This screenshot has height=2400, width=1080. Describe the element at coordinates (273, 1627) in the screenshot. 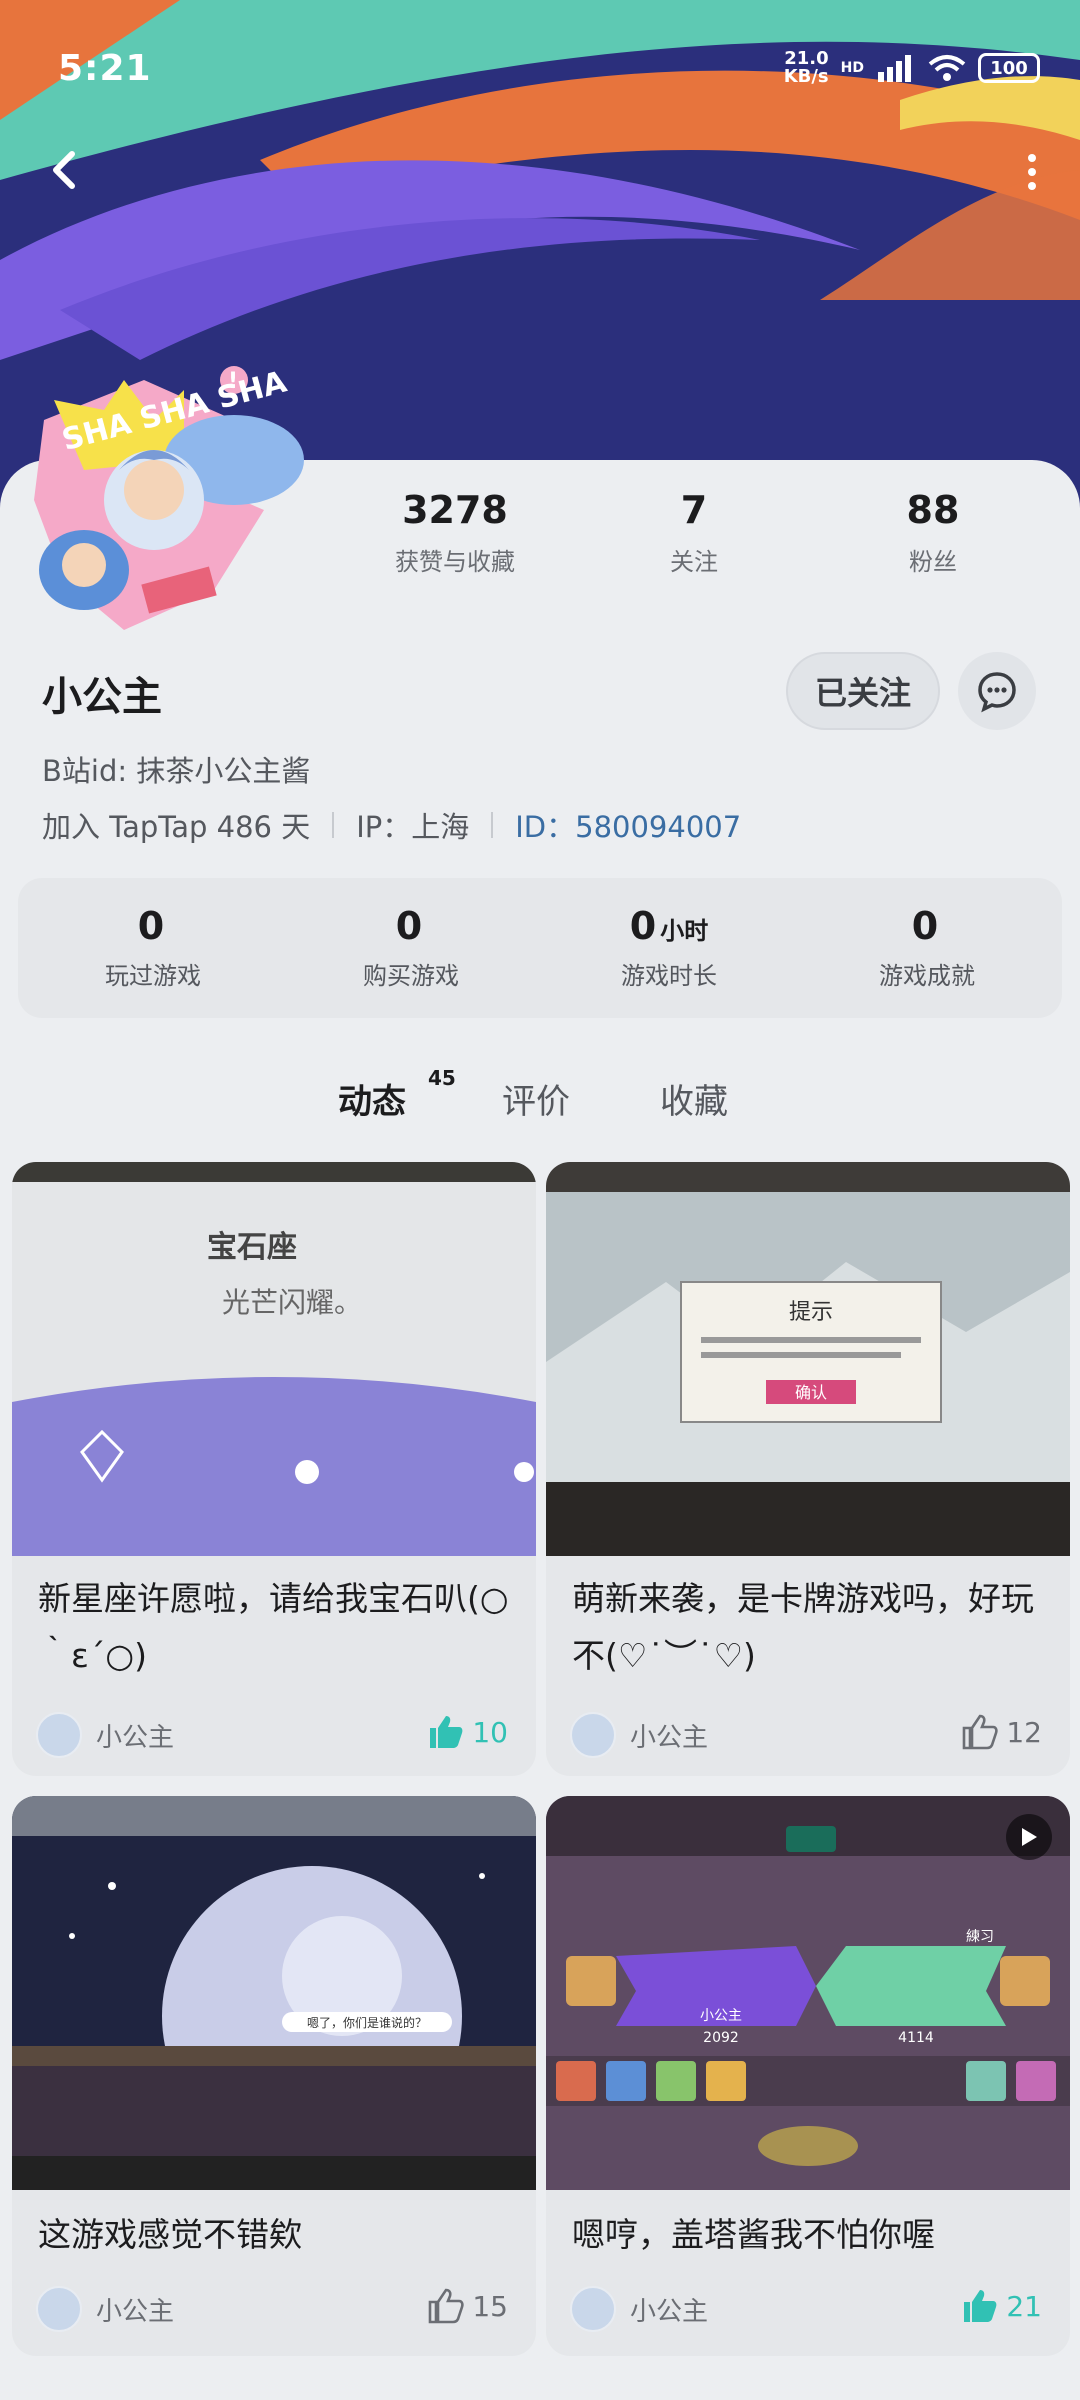

I see `post-title: 新星座许愿啦，请给我宝石叭(○｀ε´○)` at that location.